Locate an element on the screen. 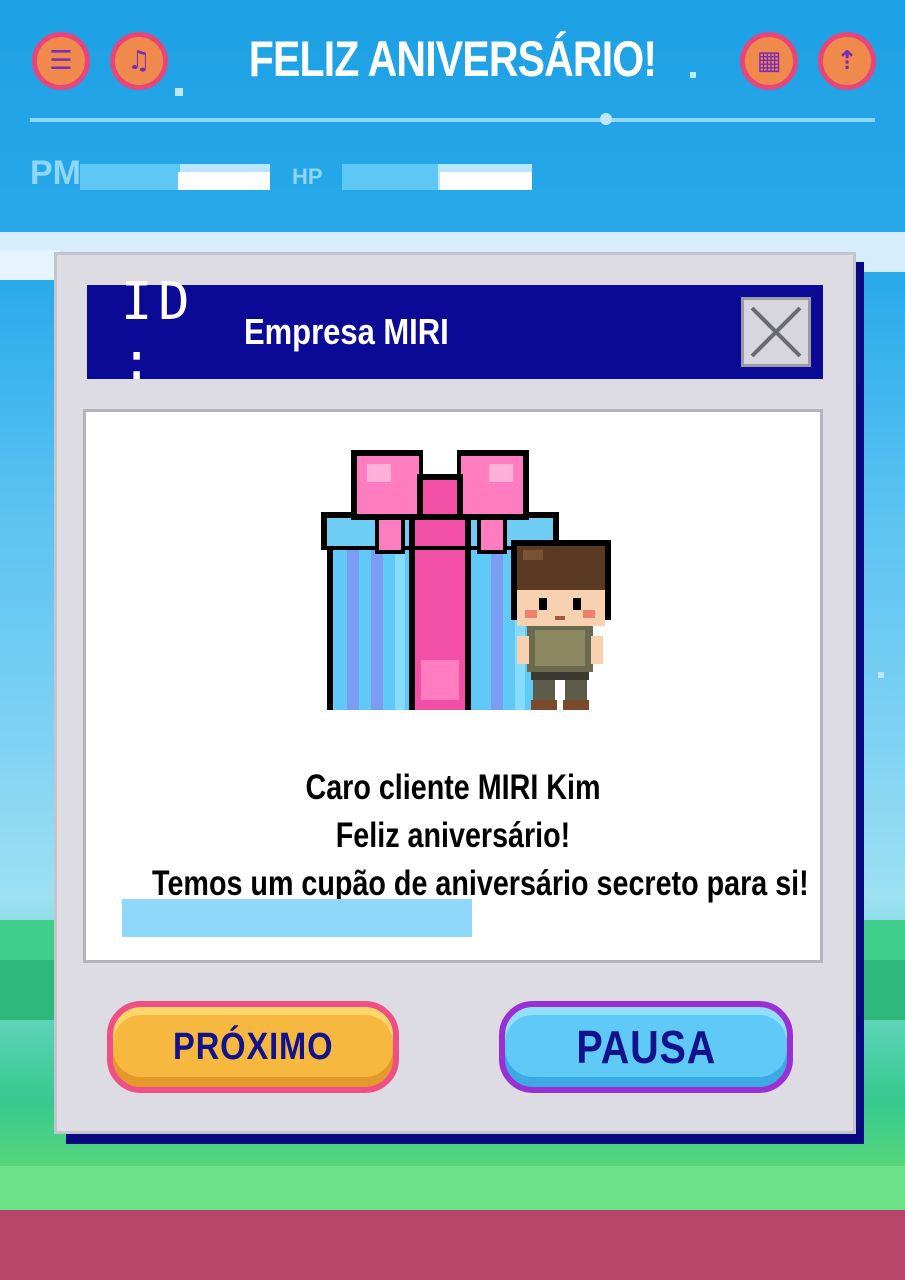 The height and width of the screenshot is (1280, 905). window-titlebar: ID : Empresa MIRI is located at coordinates (455, 332).